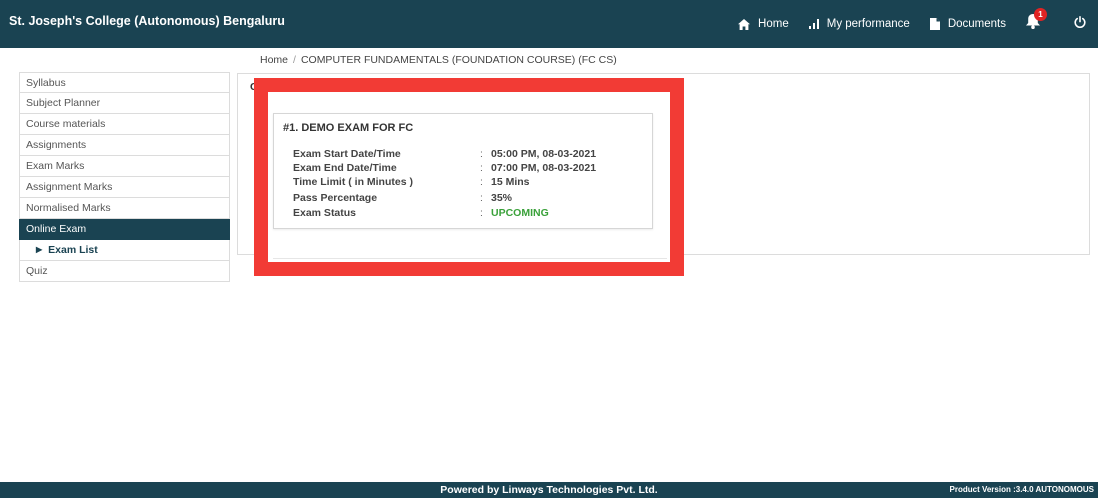  Describe the element at coordinates (124, 250) in the screenshot. I see `sidebar-subitem-exam-list: ▶ Exam List` at that location.